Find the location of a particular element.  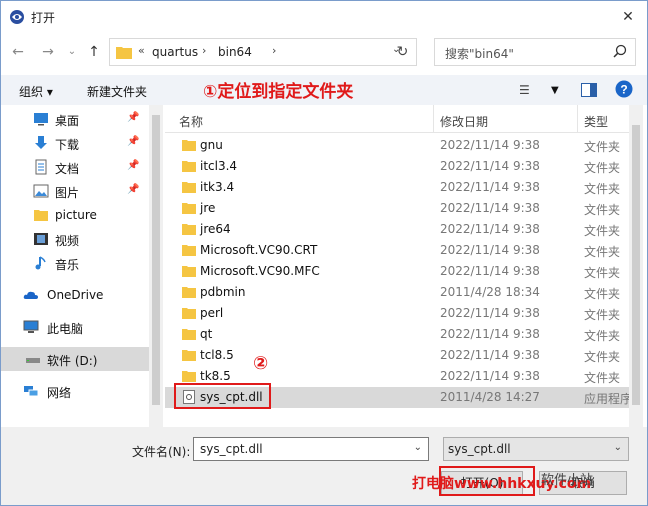

preview-pane-icon is located at coordinates (589, 91).